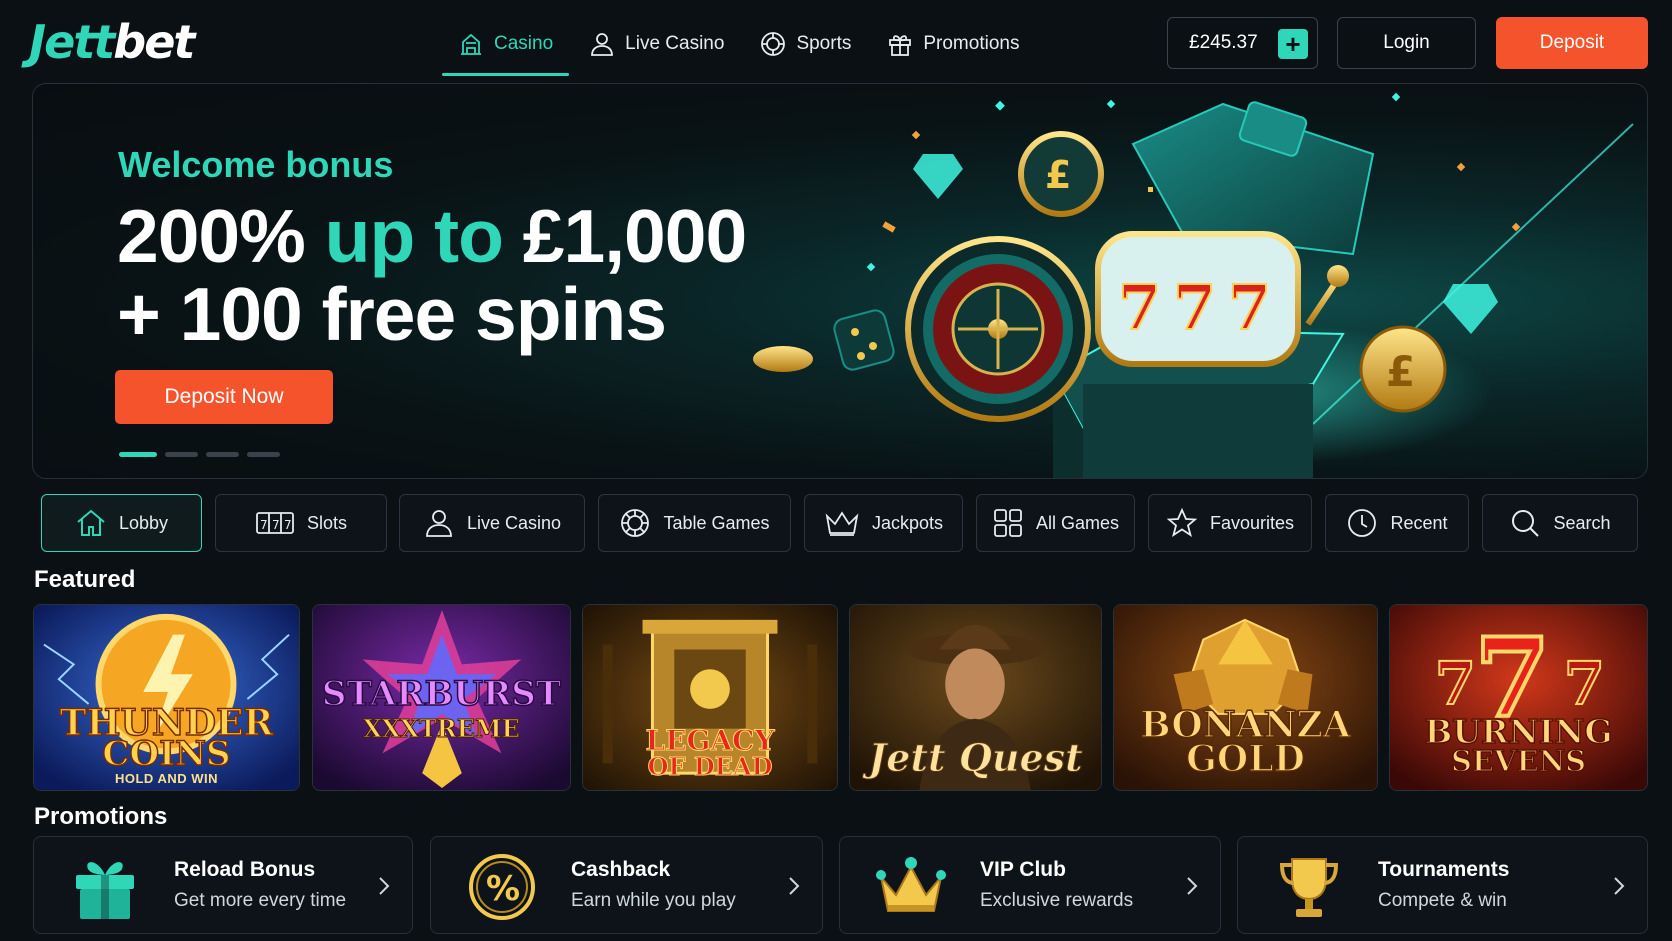  I want to click on balance-amount: £245.37, so click(1223, 42).